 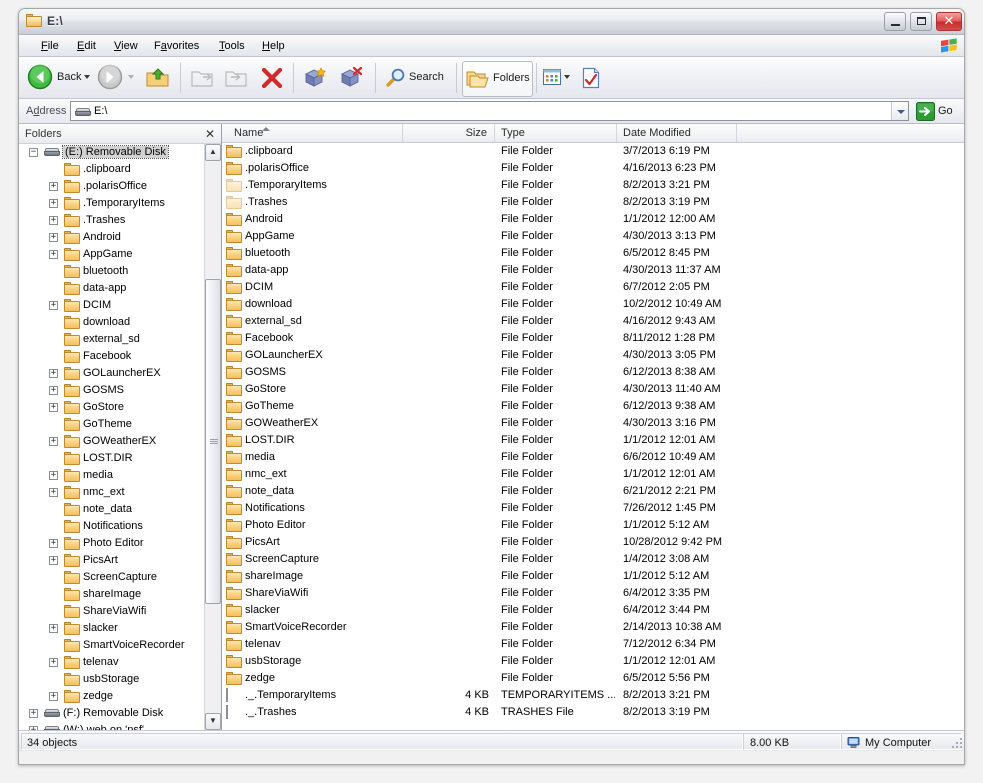 I want to click on resize-grip-icon, so click(x=957, y=743).